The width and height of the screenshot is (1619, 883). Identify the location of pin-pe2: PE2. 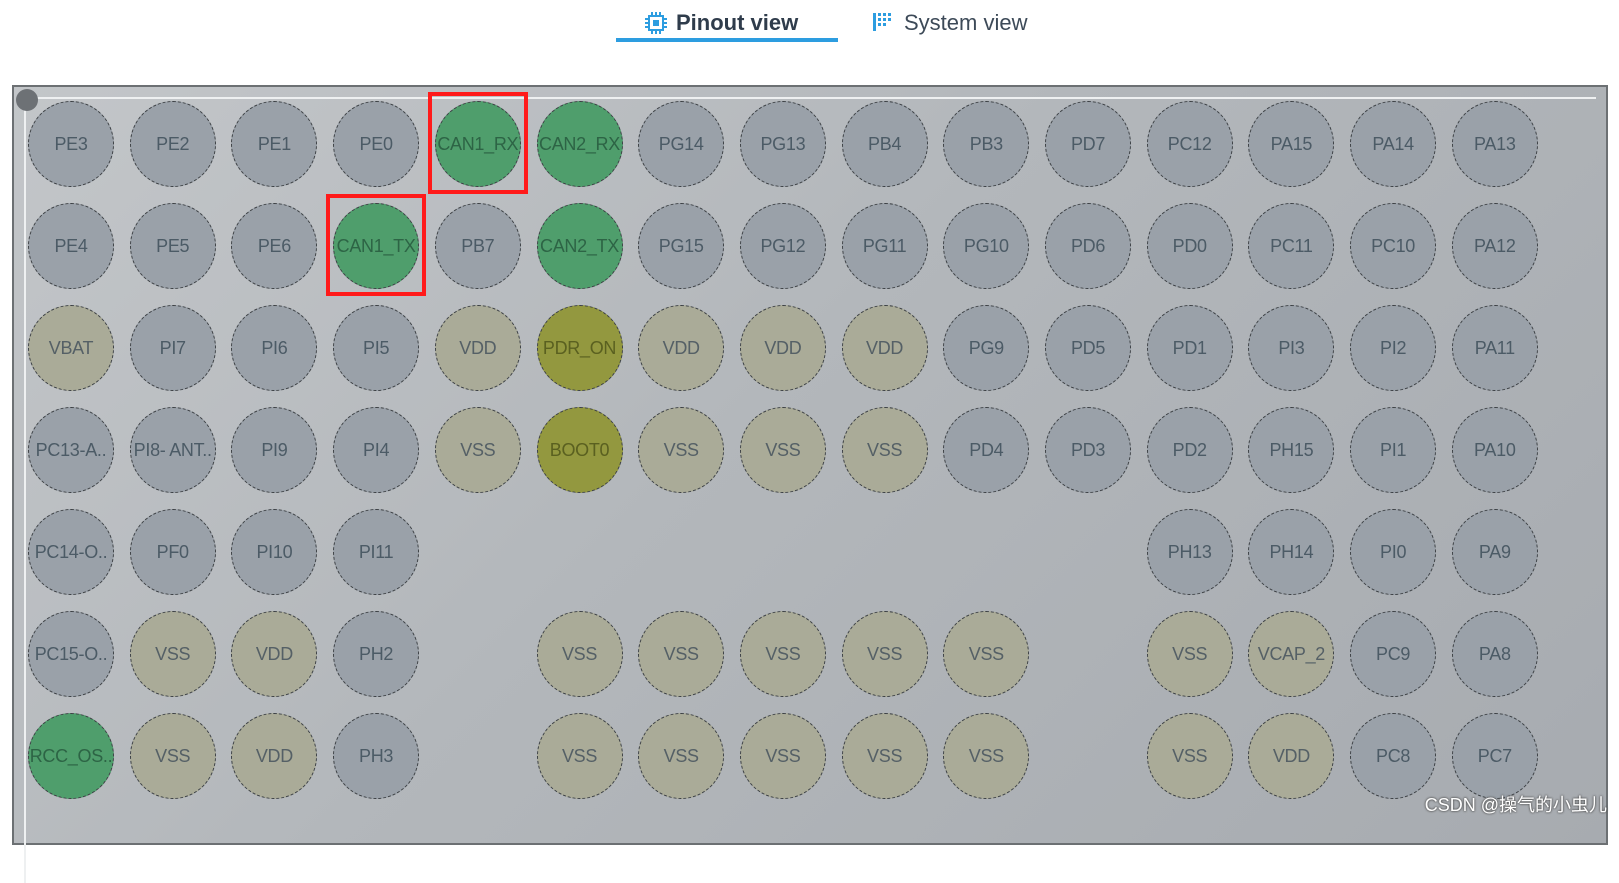
(172, 144).